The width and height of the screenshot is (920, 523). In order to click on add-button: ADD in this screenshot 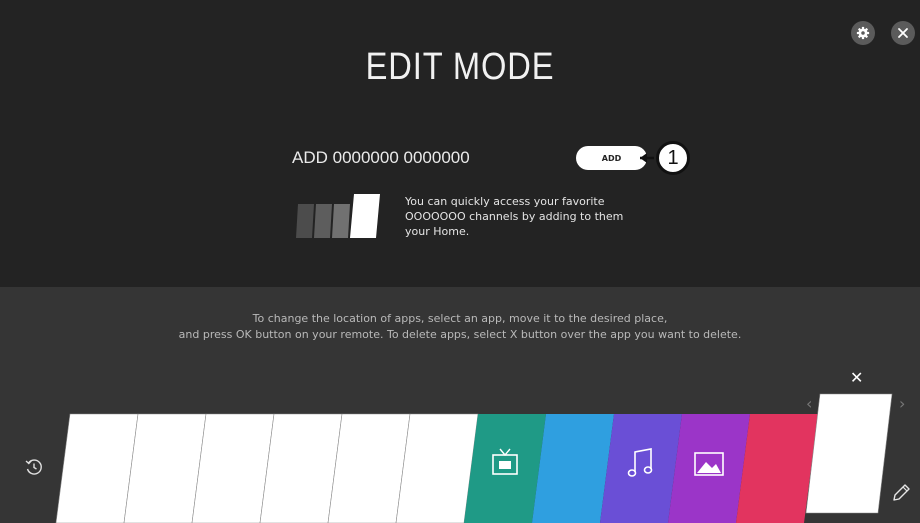, I will do `click(611, 158)`.